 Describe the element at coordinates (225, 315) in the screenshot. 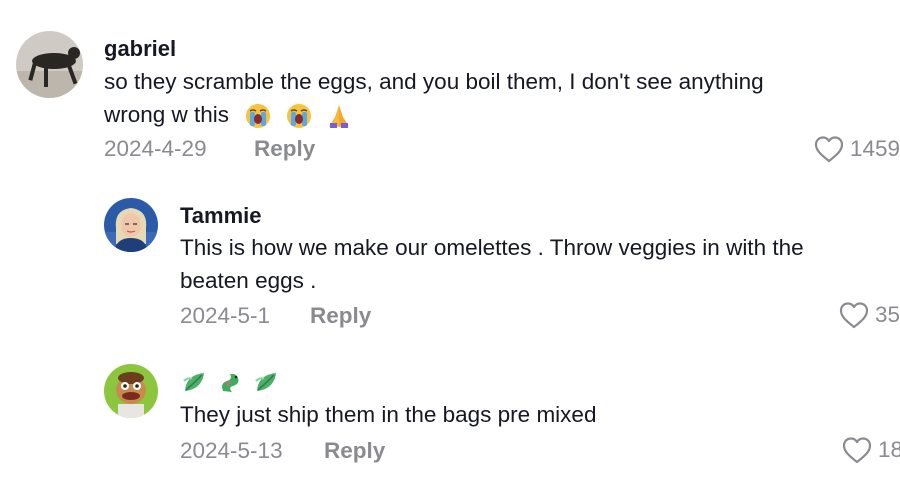

I see `comment-date: 2024-5-1` at that location.